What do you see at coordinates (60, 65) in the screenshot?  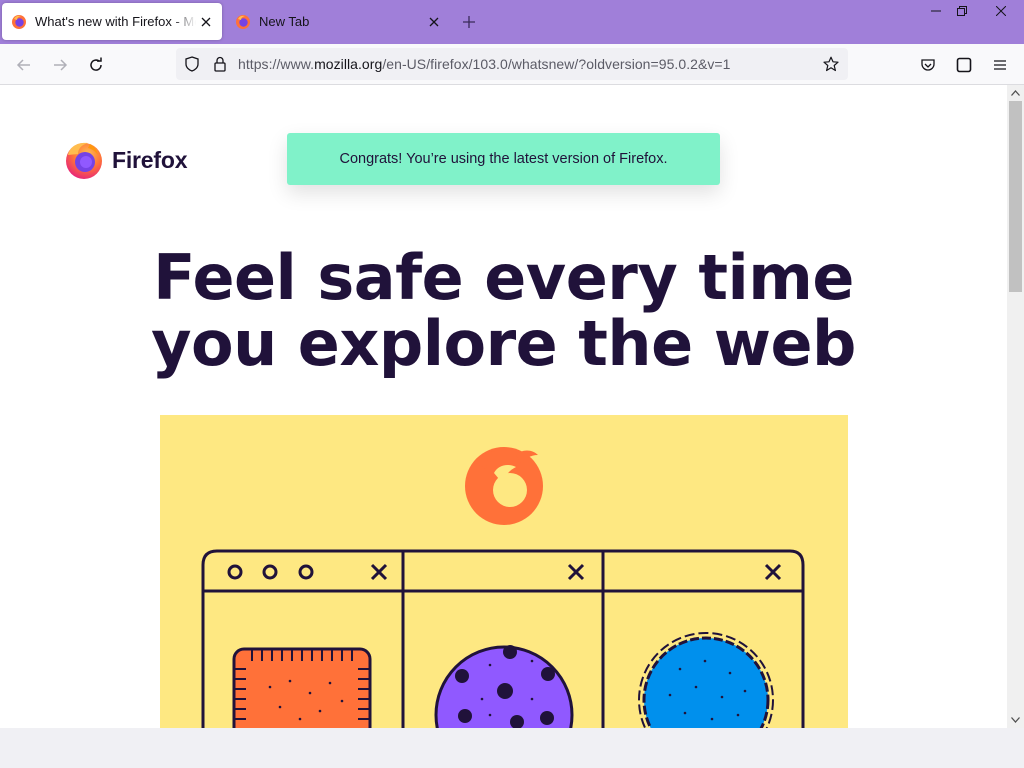 I see `forward-icon` at bounding box center [60, 65].